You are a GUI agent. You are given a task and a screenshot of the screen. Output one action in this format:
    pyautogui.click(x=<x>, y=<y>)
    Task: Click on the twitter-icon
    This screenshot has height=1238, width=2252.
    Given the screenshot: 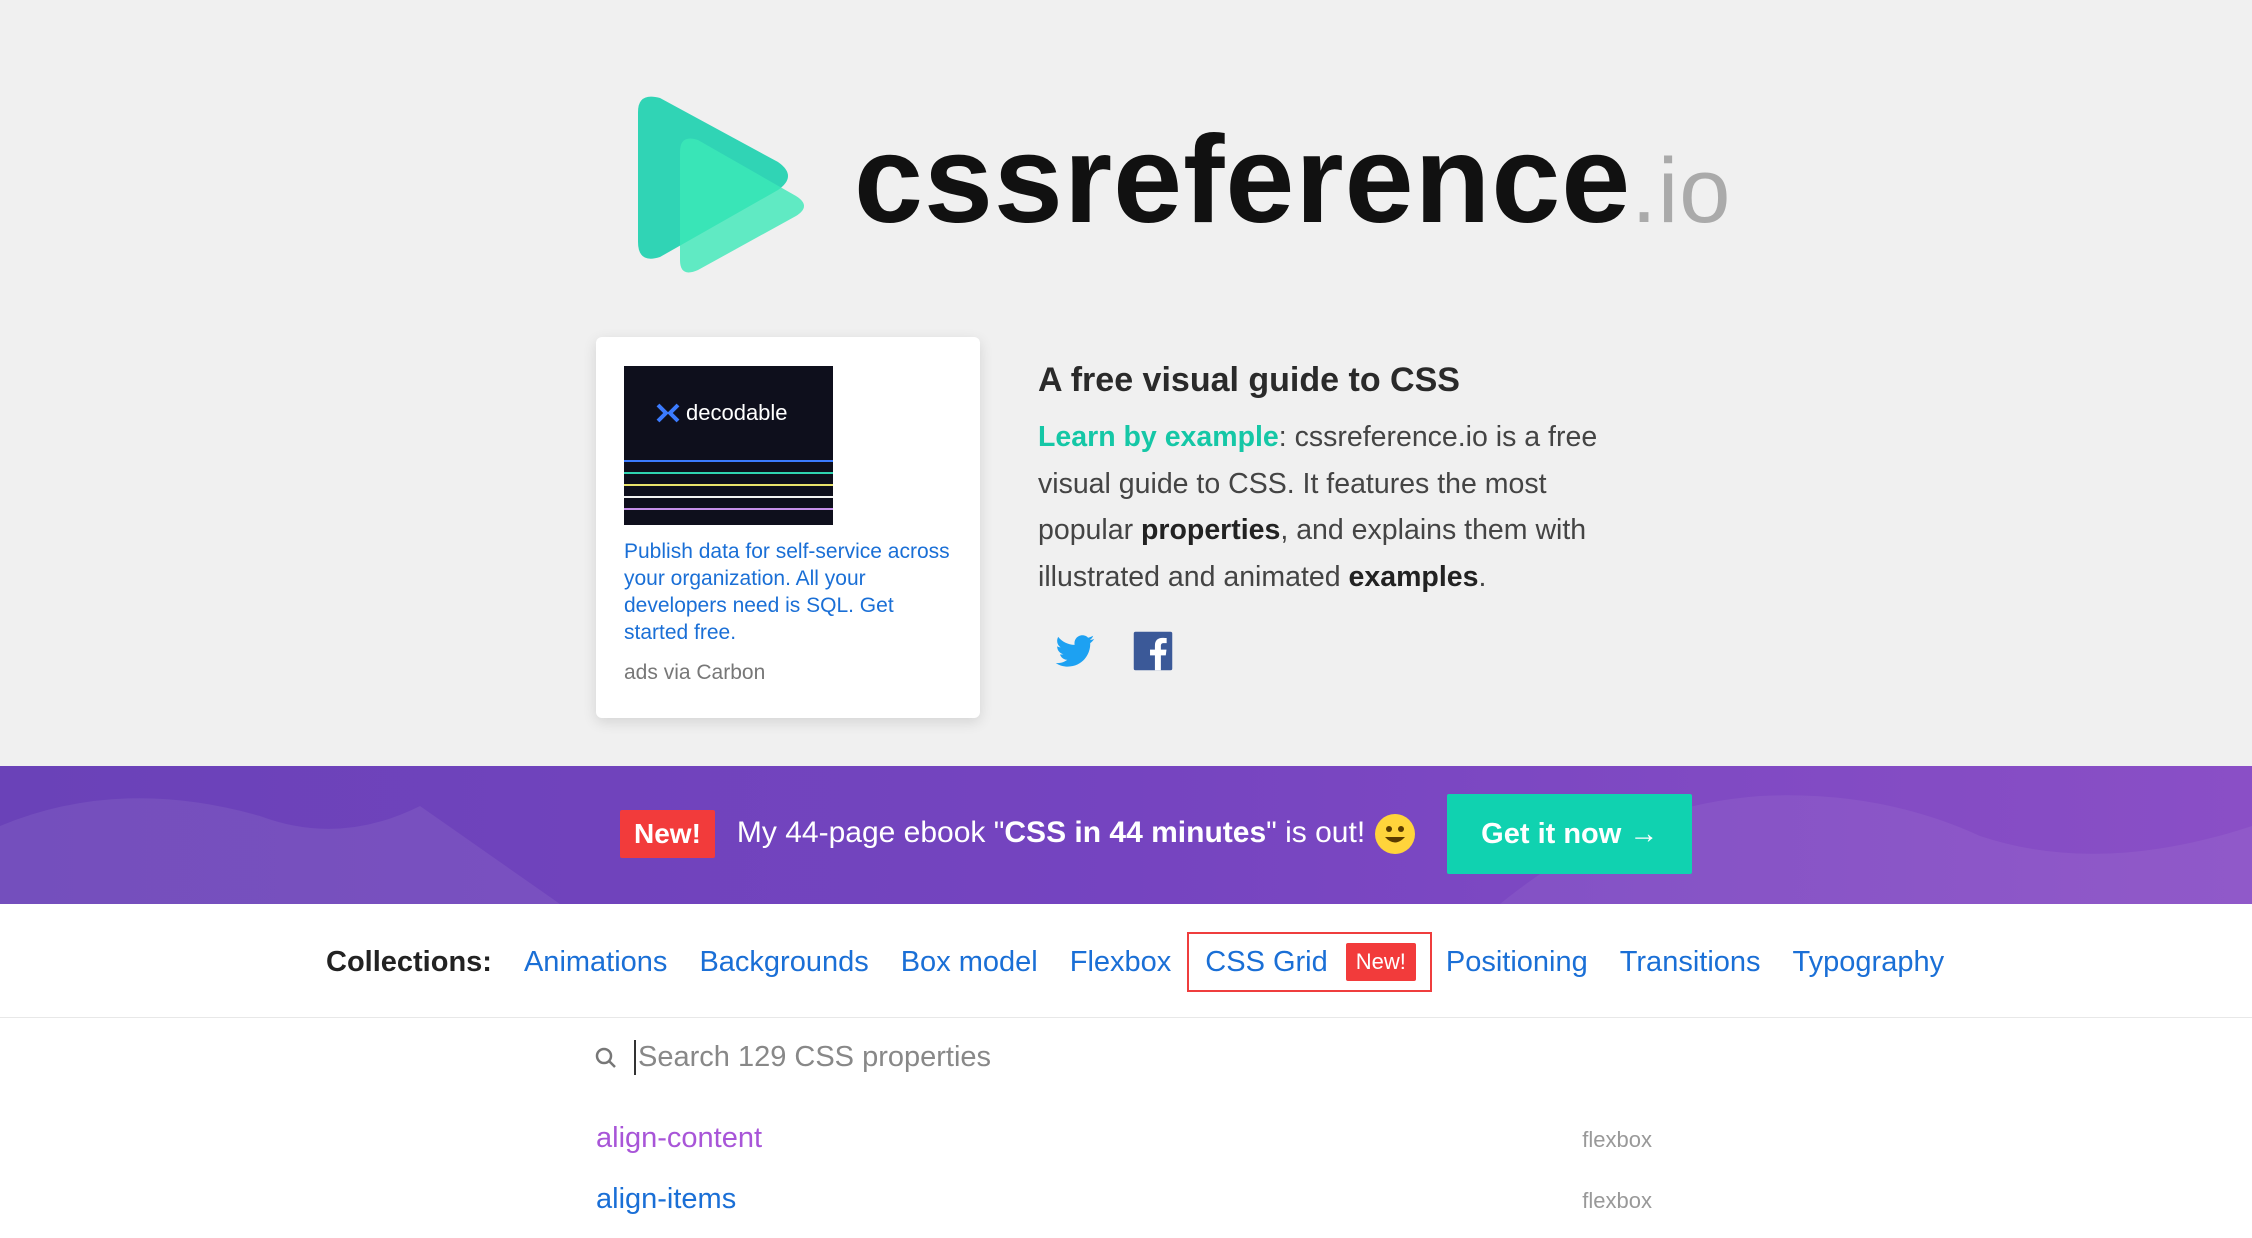 What is the action you would take?
    pyautogui.click(x=1075, y=651)
    